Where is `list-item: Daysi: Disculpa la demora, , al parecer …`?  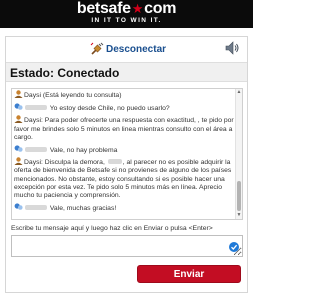
list-item: Daysi: Disculpa la demora, , al parecer … is located at coordinates (124, 178).